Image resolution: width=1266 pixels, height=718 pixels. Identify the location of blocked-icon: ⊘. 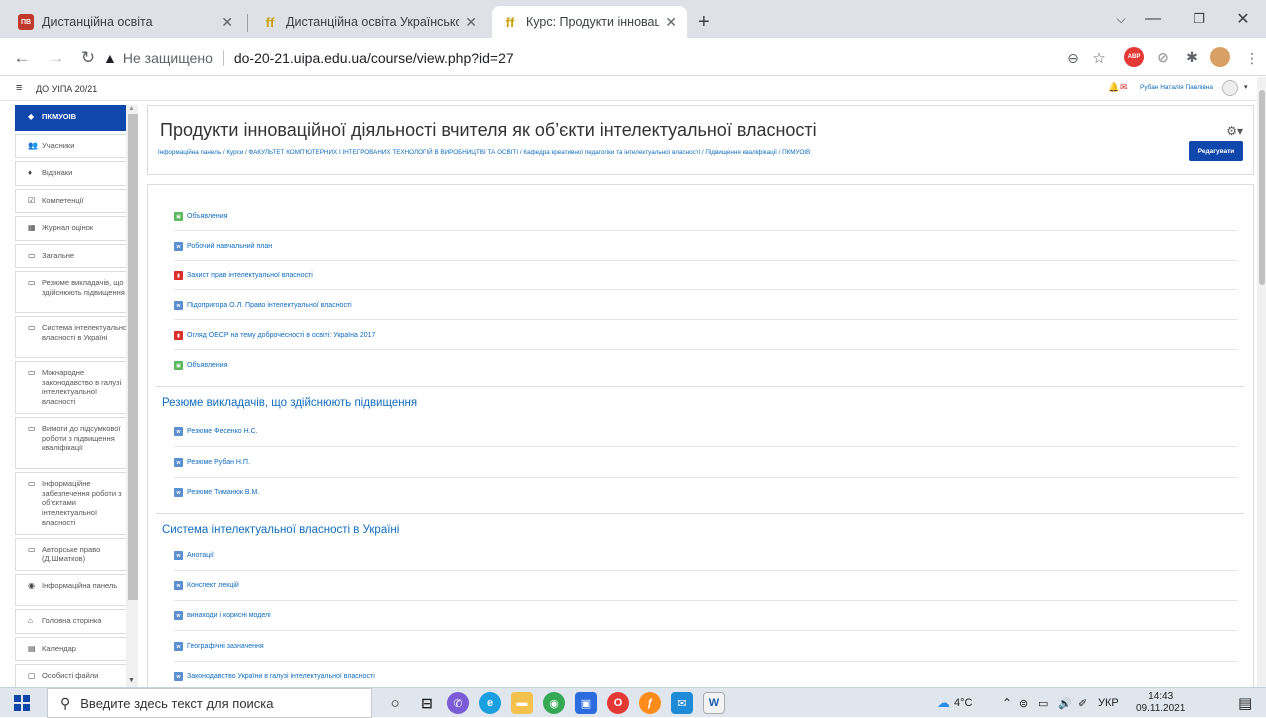
(1163, 57).